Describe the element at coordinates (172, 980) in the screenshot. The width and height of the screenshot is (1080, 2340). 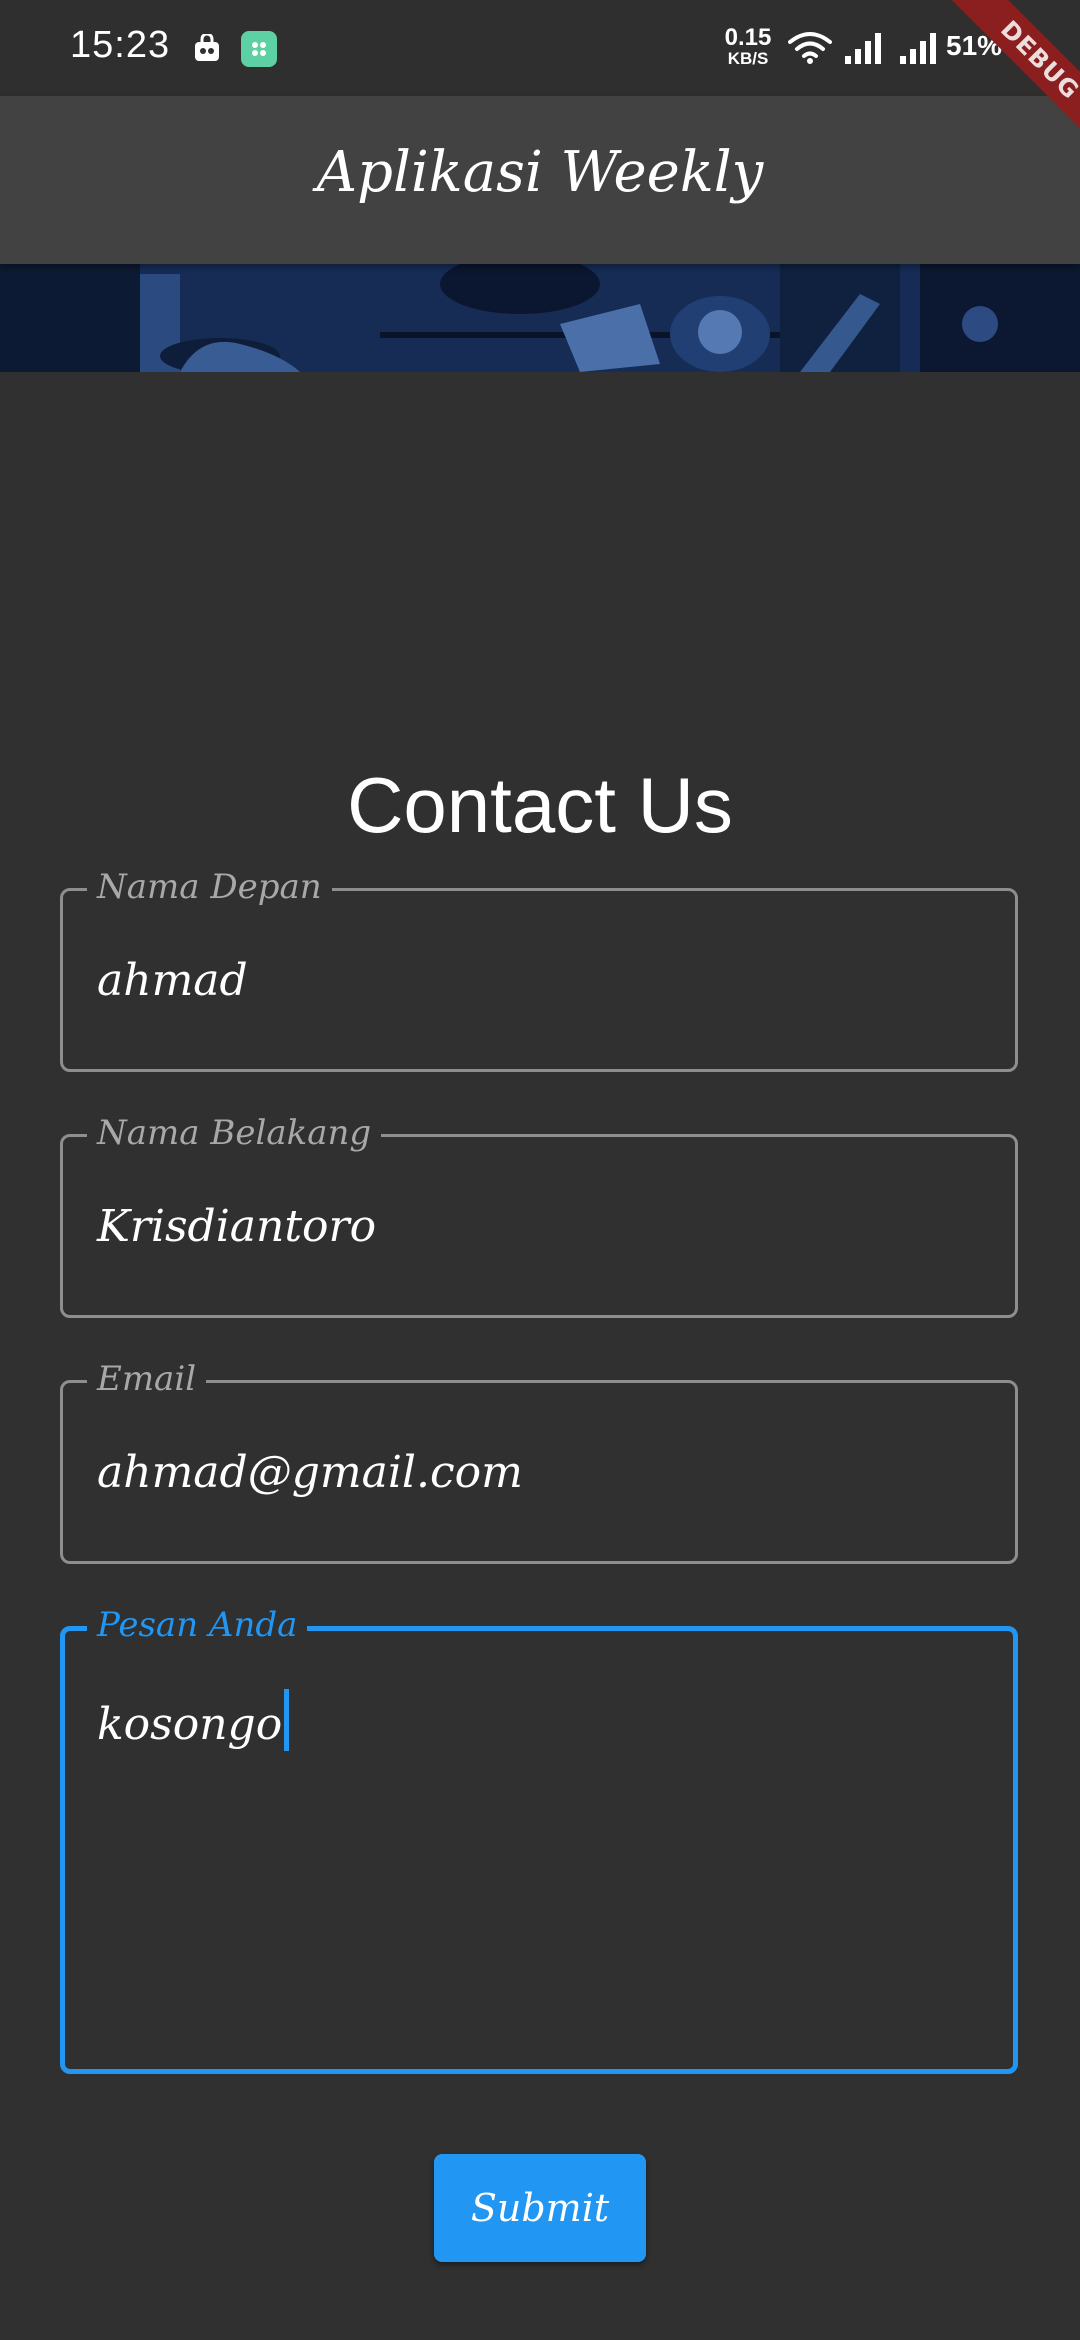
I see `first-name-value: ahmad` at that location.